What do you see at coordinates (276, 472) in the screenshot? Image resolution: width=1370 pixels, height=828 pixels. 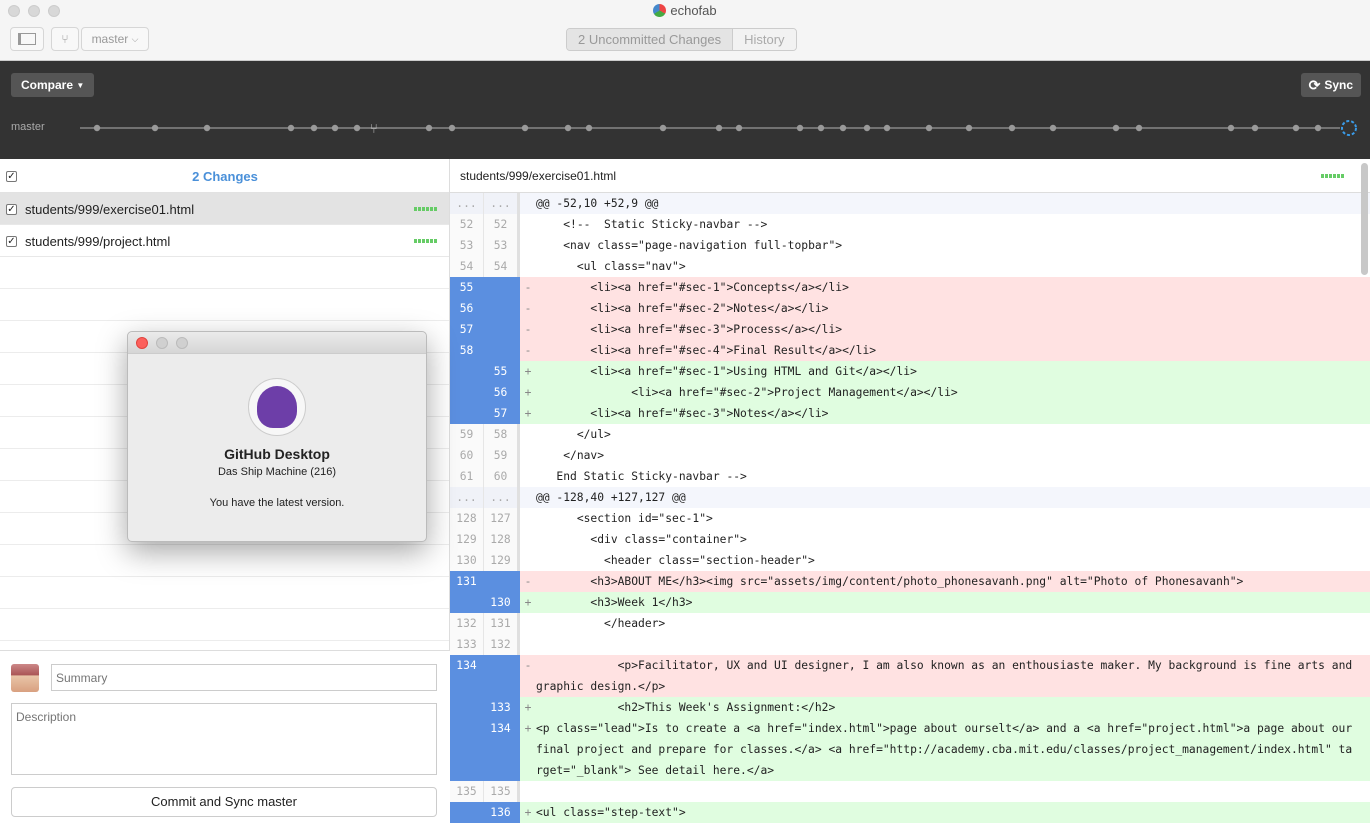 I see `about-version: Das Ship Machine (216)` at bounding box center [276, 472].